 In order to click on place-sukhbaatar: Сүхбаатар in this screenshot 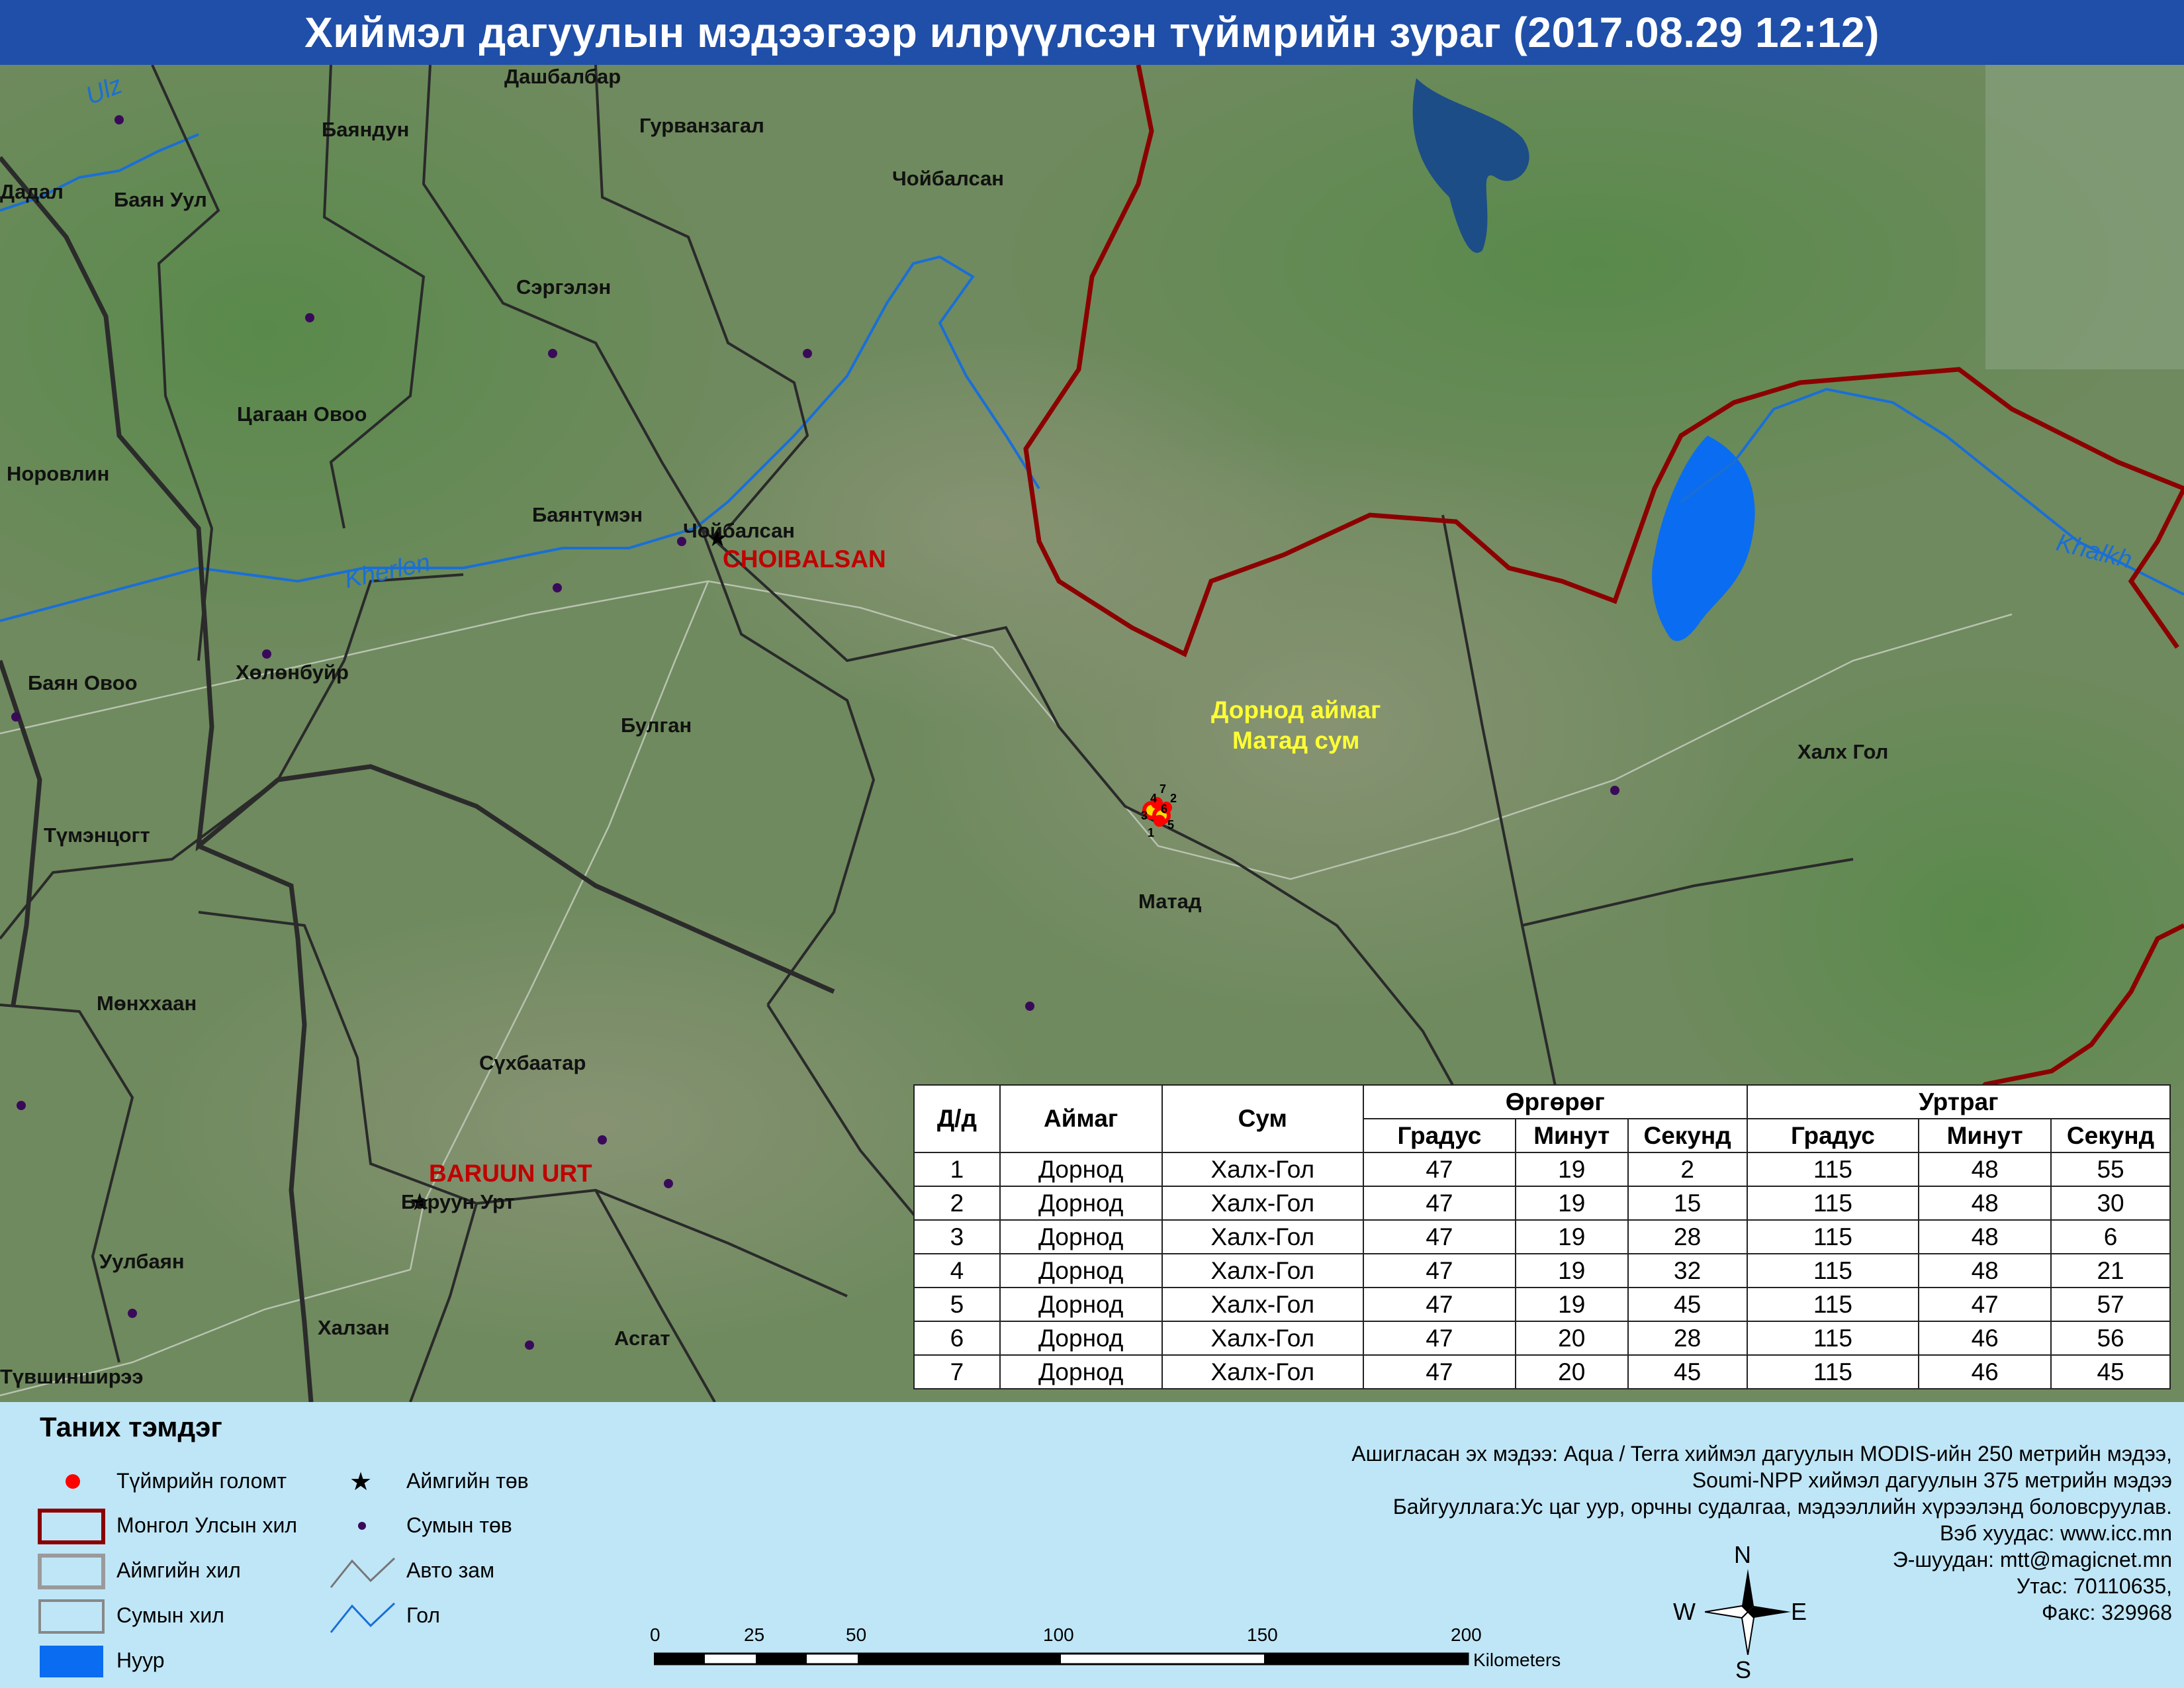, I will do `click(532, 1062)`.